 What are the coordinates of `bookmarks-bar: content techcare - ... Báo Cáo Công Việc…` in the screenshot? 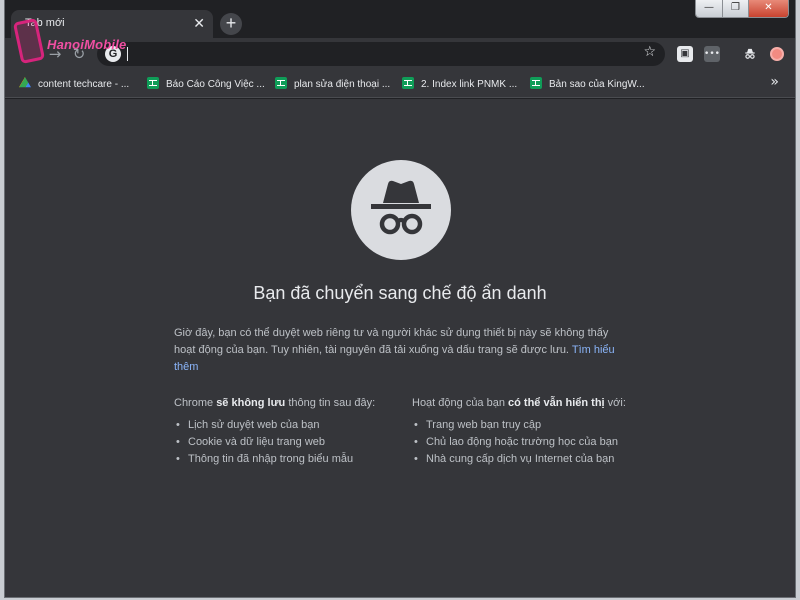 It's located at (400, 84).